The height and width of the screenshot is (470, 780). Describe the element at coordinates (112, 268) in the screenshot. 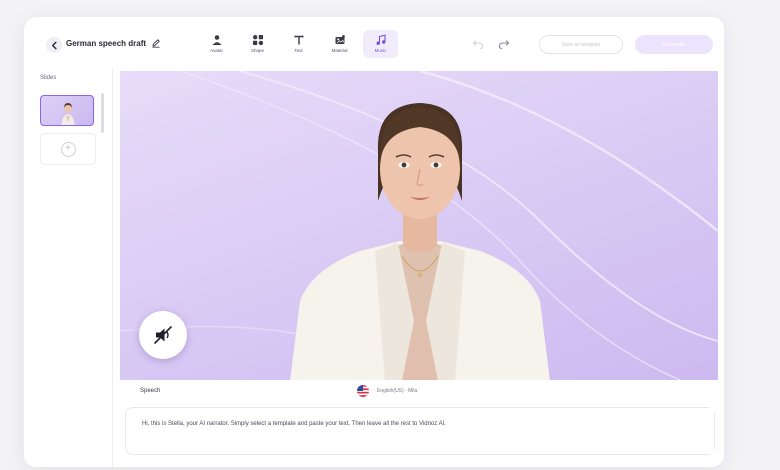

I see `panel-divider` at that location.